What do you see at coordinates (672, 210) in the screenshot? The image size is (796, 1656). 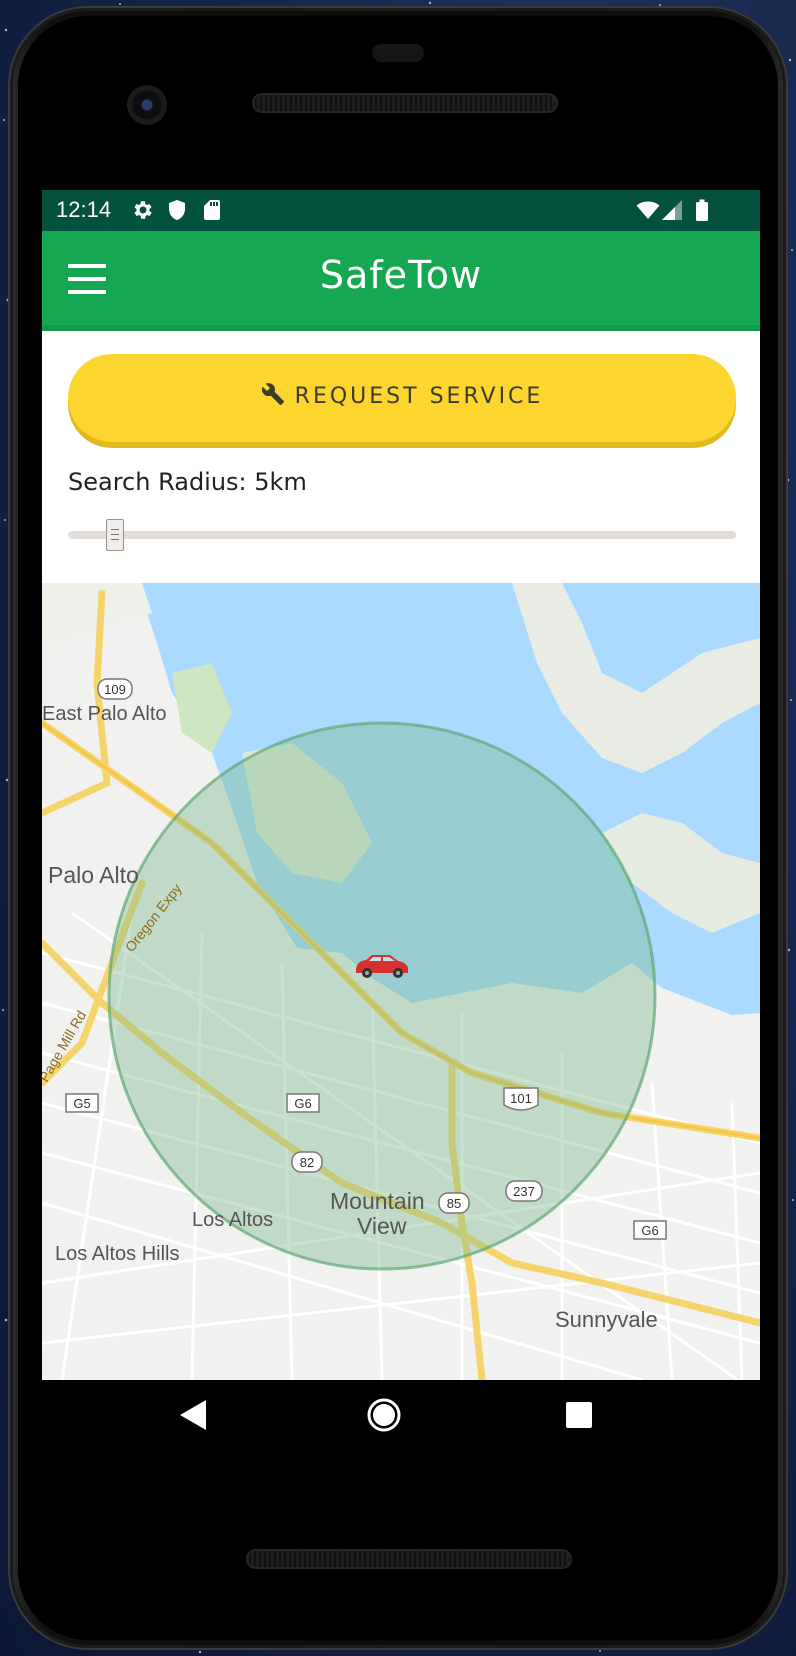 I see `signal-icon` at bounding box center [672, 210].